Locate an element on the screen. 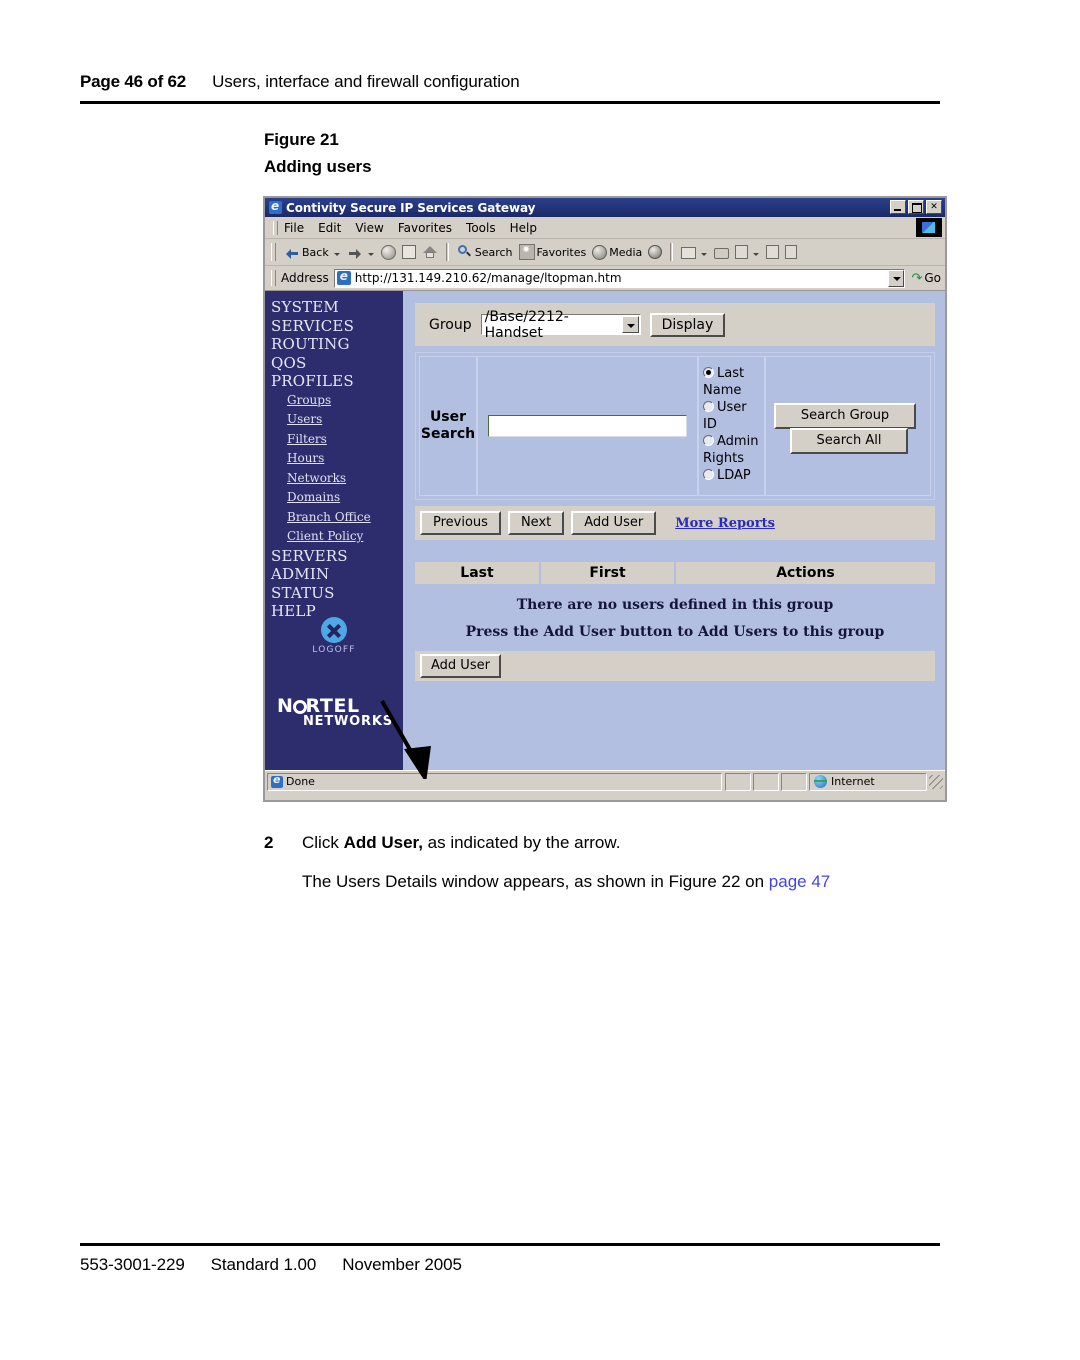  radio-last-name: Last Name is located at coordinates (733, 382).